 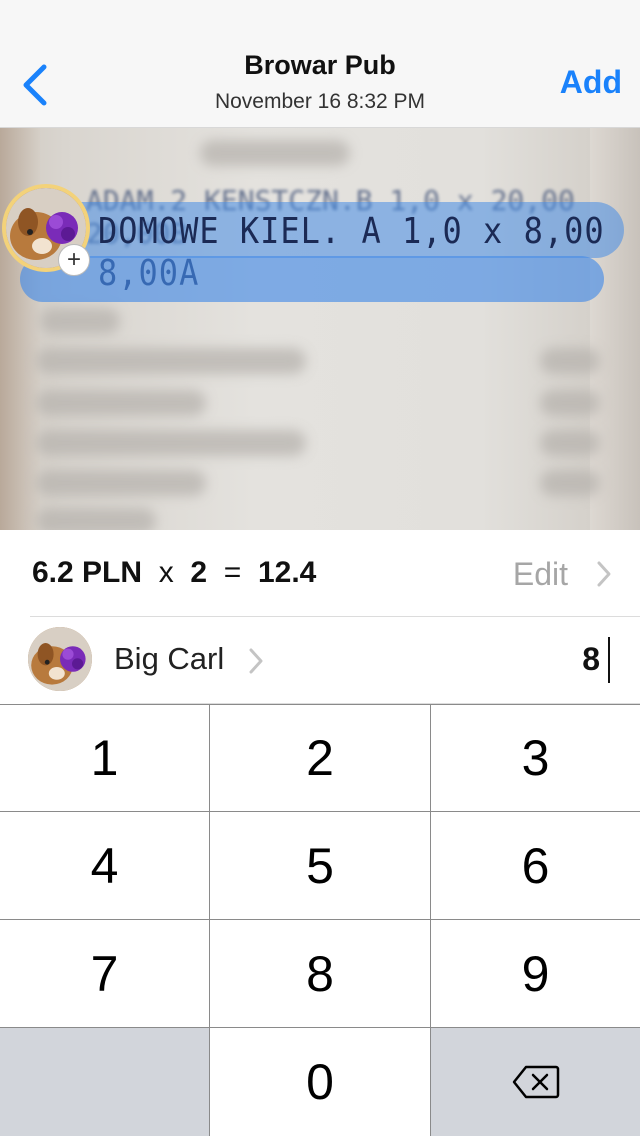 I want to click on text-cursor, so click(x=609, y=660).